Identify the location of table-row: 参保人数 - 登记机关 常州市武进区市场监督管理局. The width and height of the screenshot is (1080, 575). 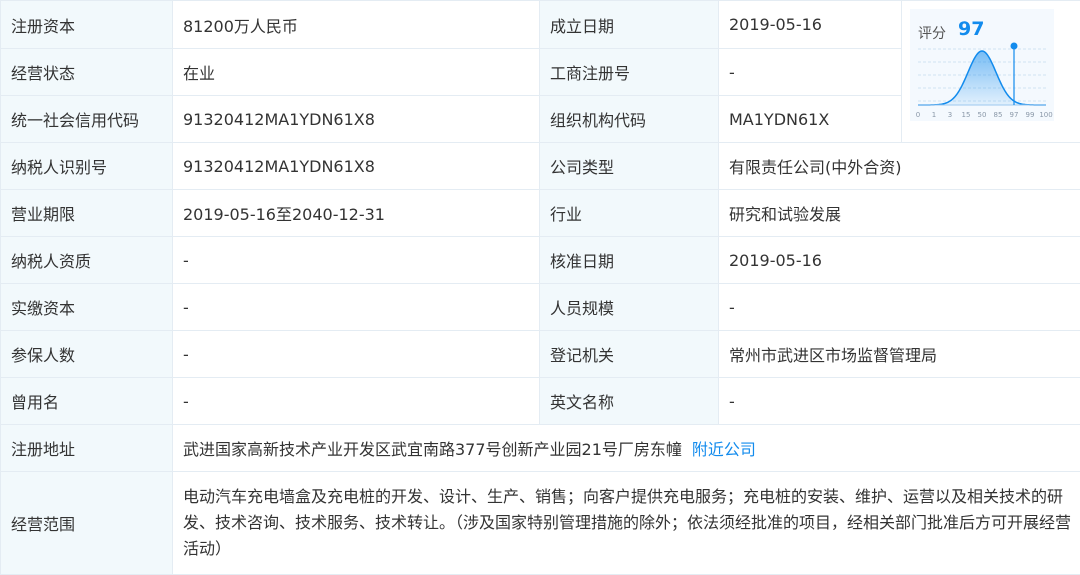
(540, 354).